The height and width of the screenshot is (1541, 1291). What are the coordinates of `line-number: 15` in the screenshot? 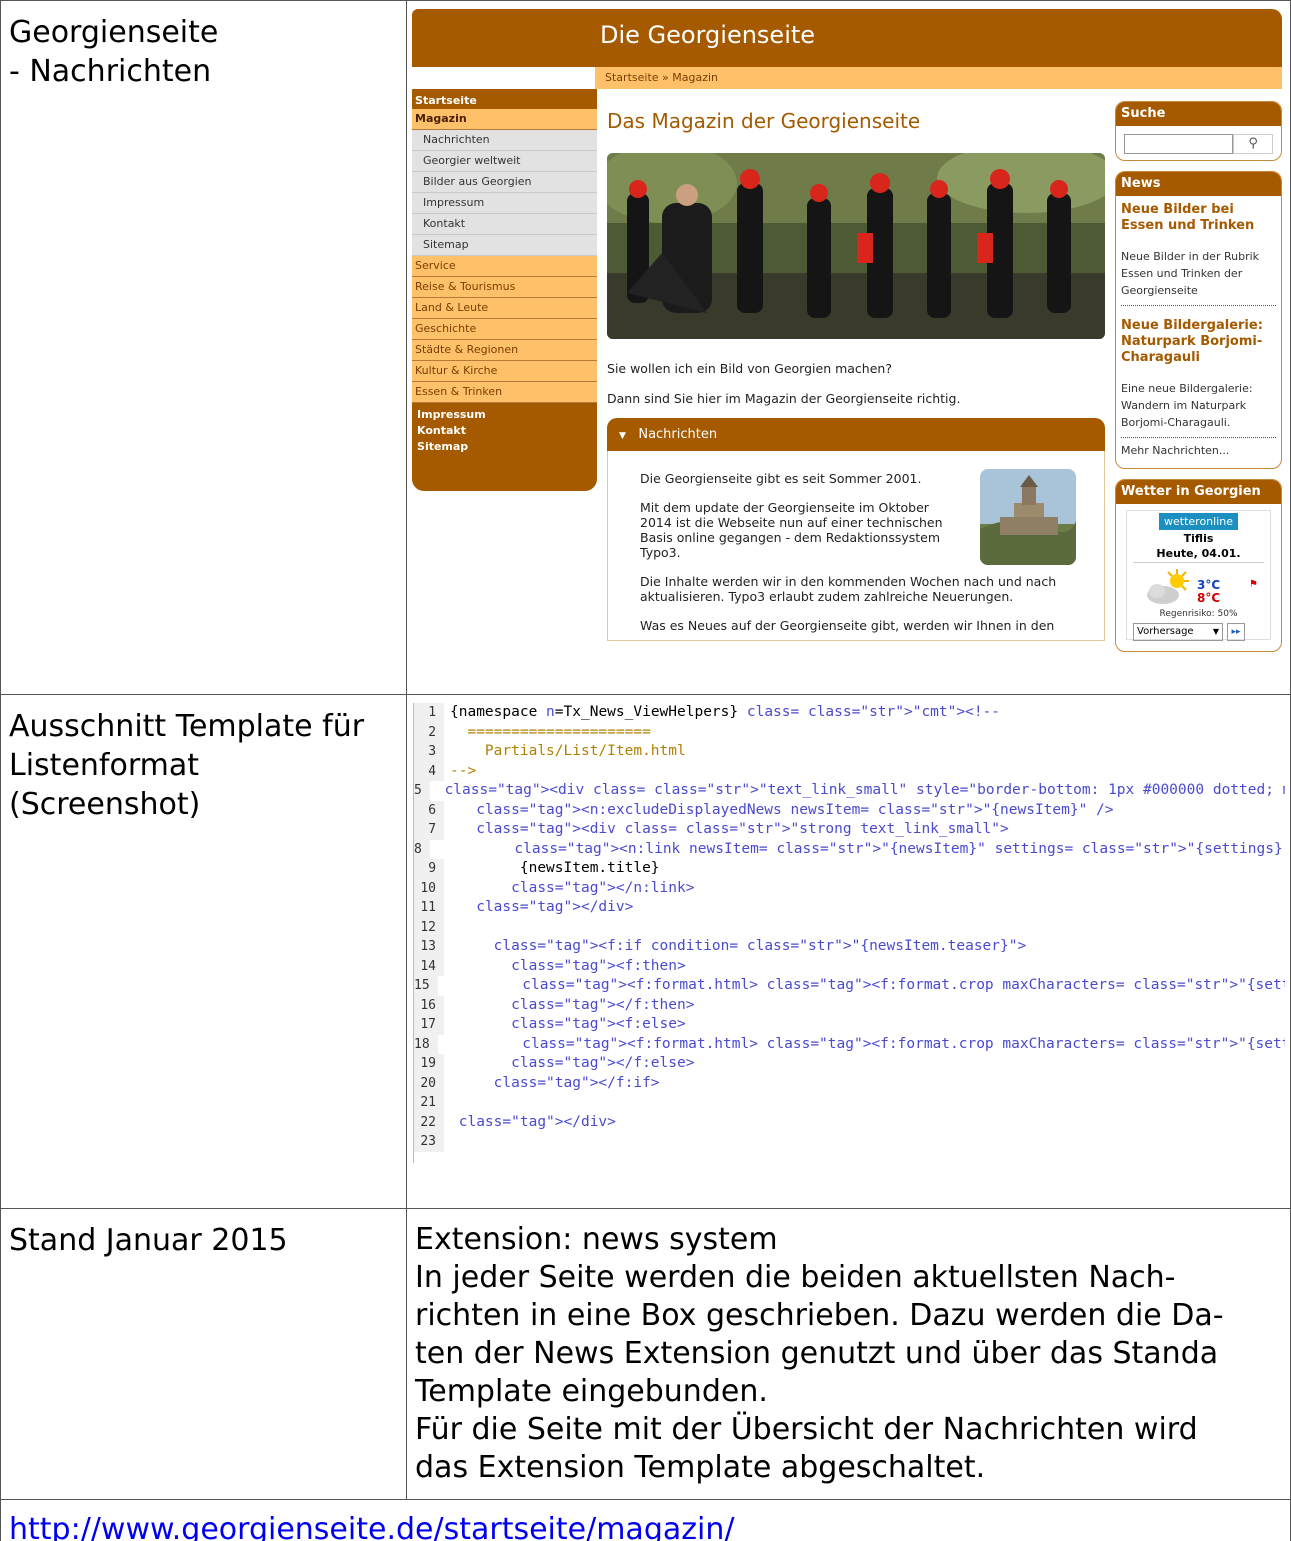 It's located at (426, 986).